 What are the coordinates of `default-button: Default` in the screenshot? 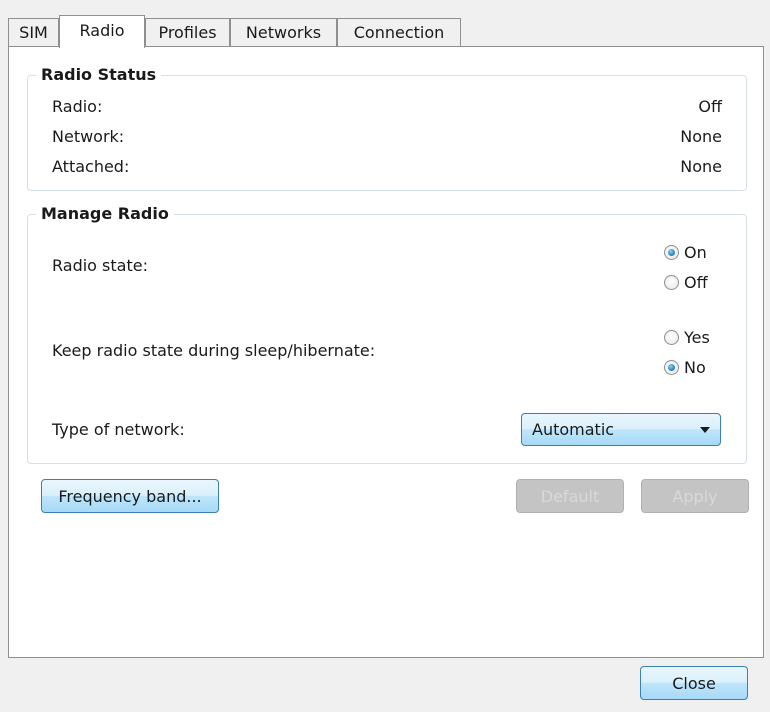 It's located at (570, 496).